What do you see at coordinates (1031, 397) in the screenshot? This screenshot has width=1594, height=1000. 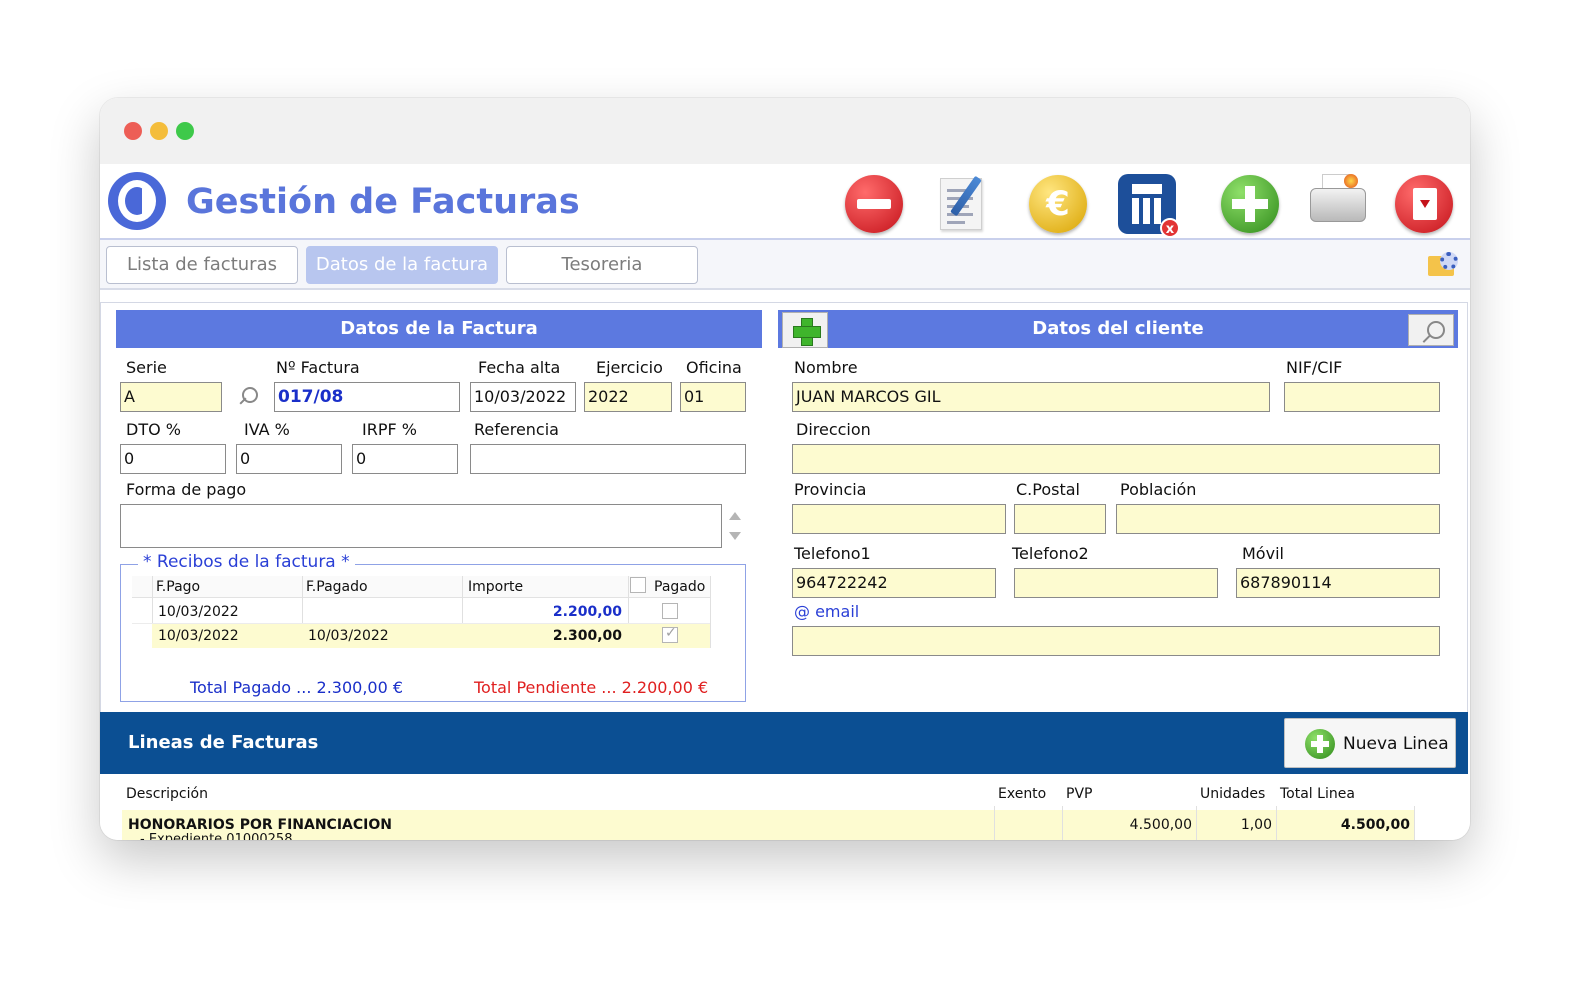 I see `nombre-field: JUAN MARCOS GIL` at bounding box center [1031, 397].